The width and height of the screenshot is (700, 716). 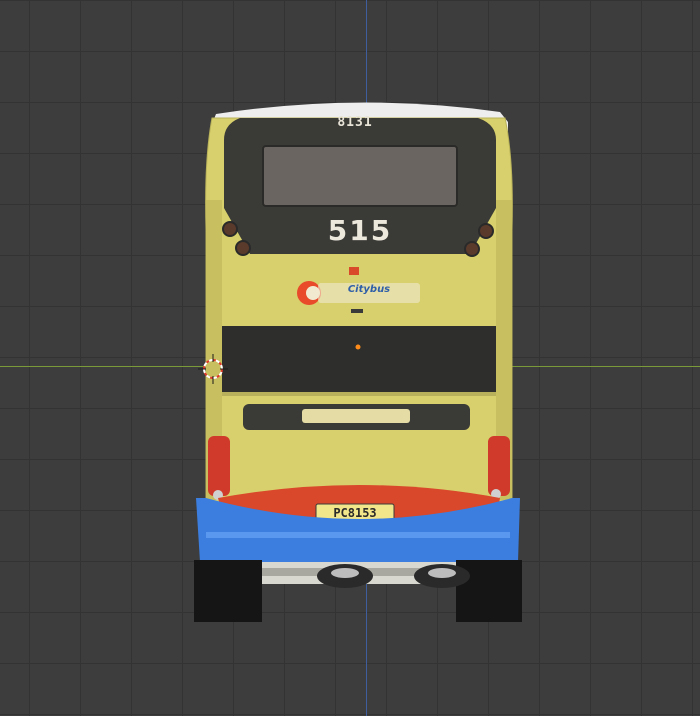 What do you see at coordinates (359, 394) in the screenshot?
I see `lower-deck-window-trim` at bounding box center [359, 394].